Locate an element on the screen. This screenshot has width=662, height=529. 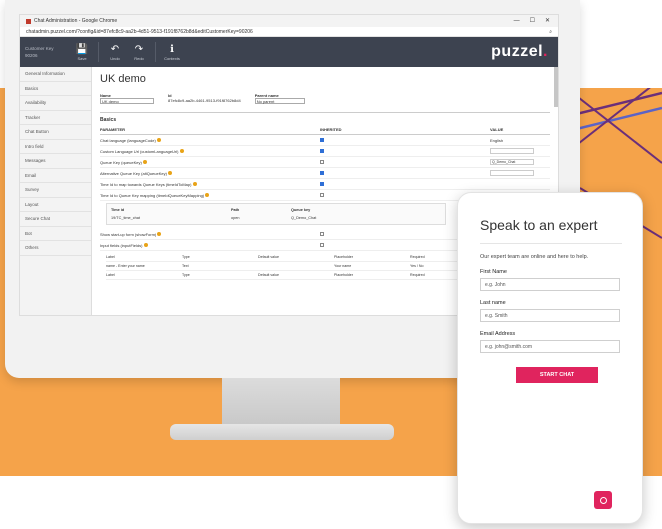
col-parameter: PARAMETER is located at coordinates (113, 129).